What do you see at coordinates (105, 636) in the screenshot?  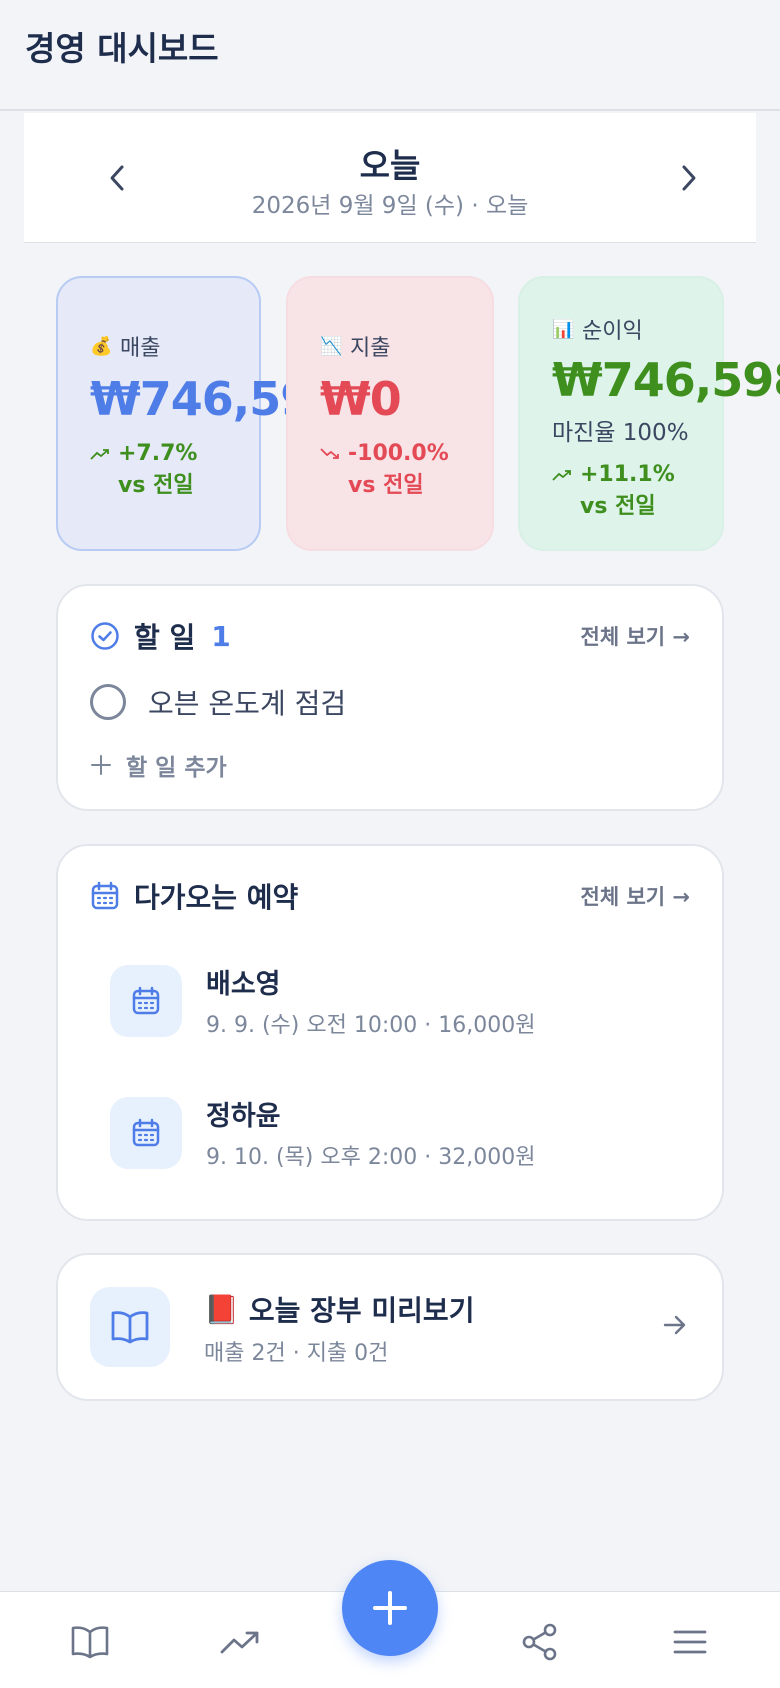 I see `check-circle-icon` at bounding box center [105, 636].